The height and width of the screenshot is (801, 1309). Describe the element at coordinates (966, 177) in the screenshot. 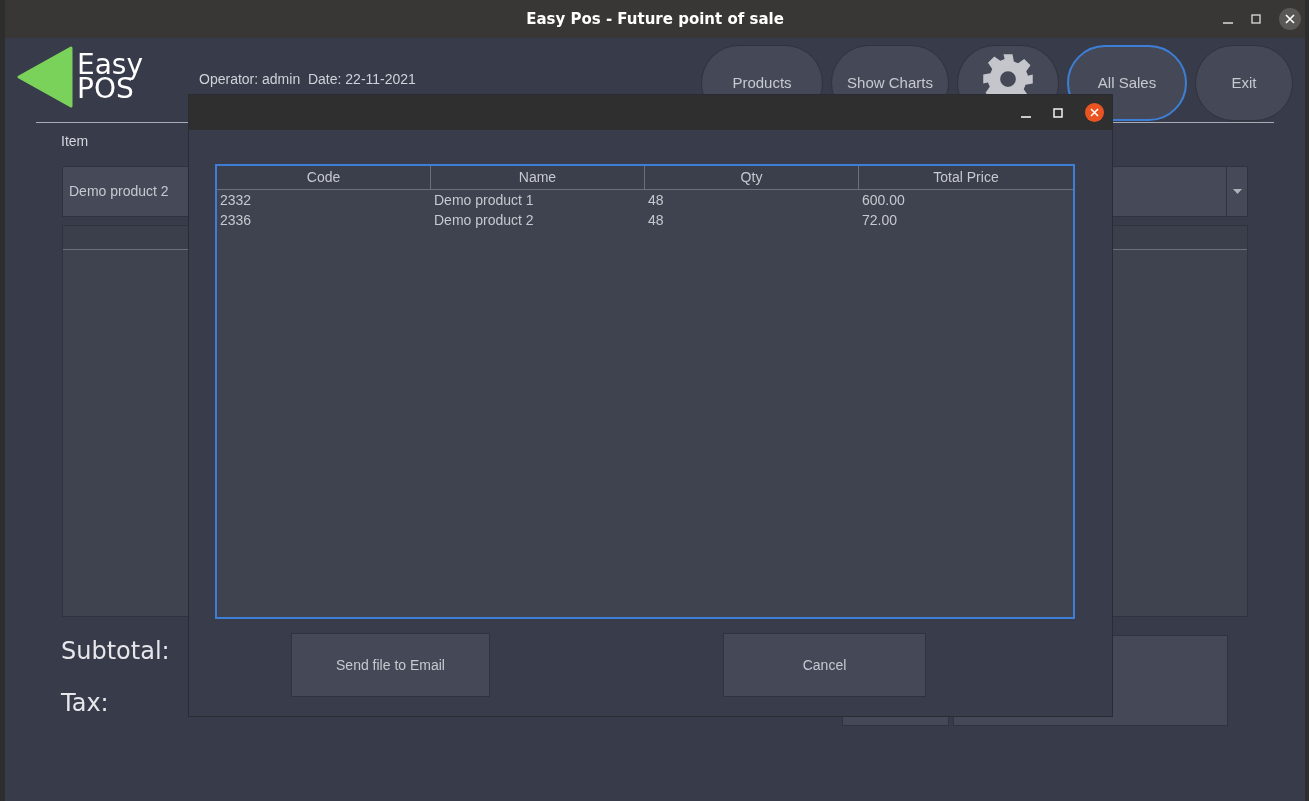

I see `column-header: Total Price` at that location.